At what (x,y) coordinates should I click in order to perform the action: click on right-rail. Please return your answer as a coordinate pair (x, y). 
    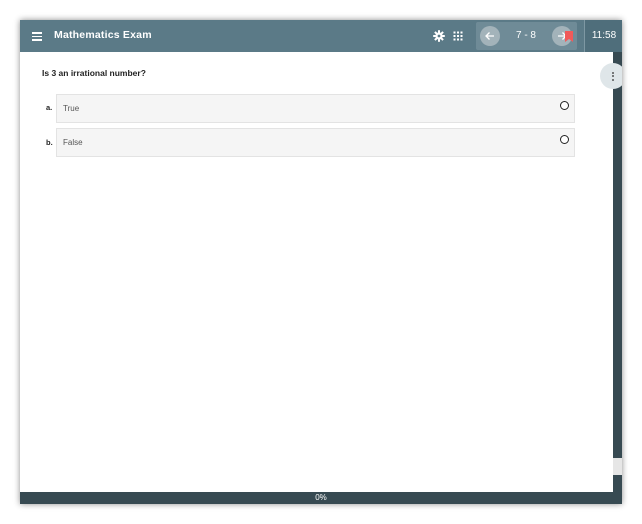
    Looking at the image, I should click on (617, 272).